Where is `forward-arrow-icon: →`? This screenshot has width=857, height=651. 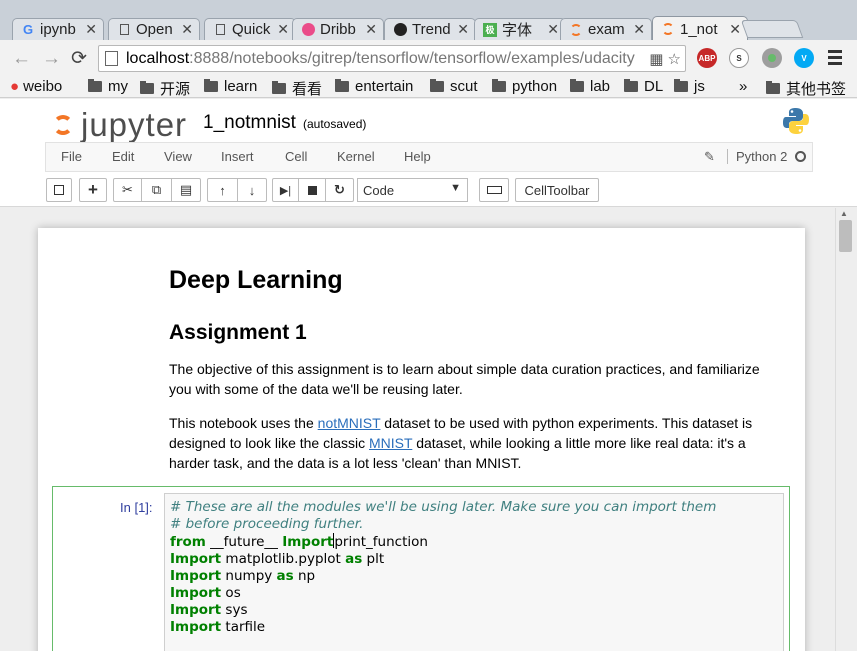
forward-arrow-icon: → is located at coordinates (51, 59).